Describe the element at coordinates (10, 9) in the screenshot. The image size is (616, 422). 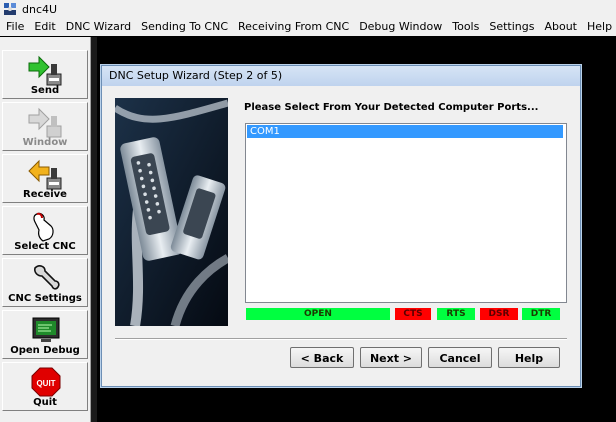
I see `app-icon` at that location.